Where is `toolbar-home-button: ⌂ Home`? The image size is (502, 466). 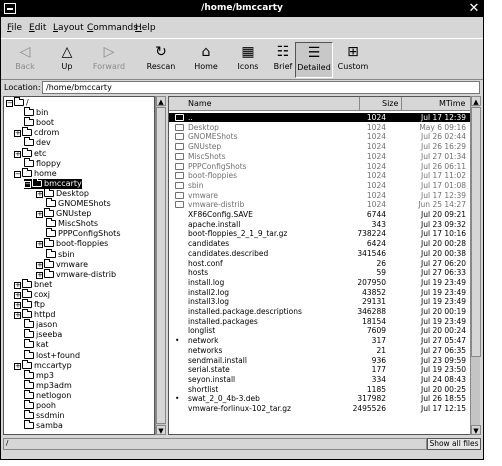 toolbar-home-button: ⌂ Home is located at coordinates (206, 60).